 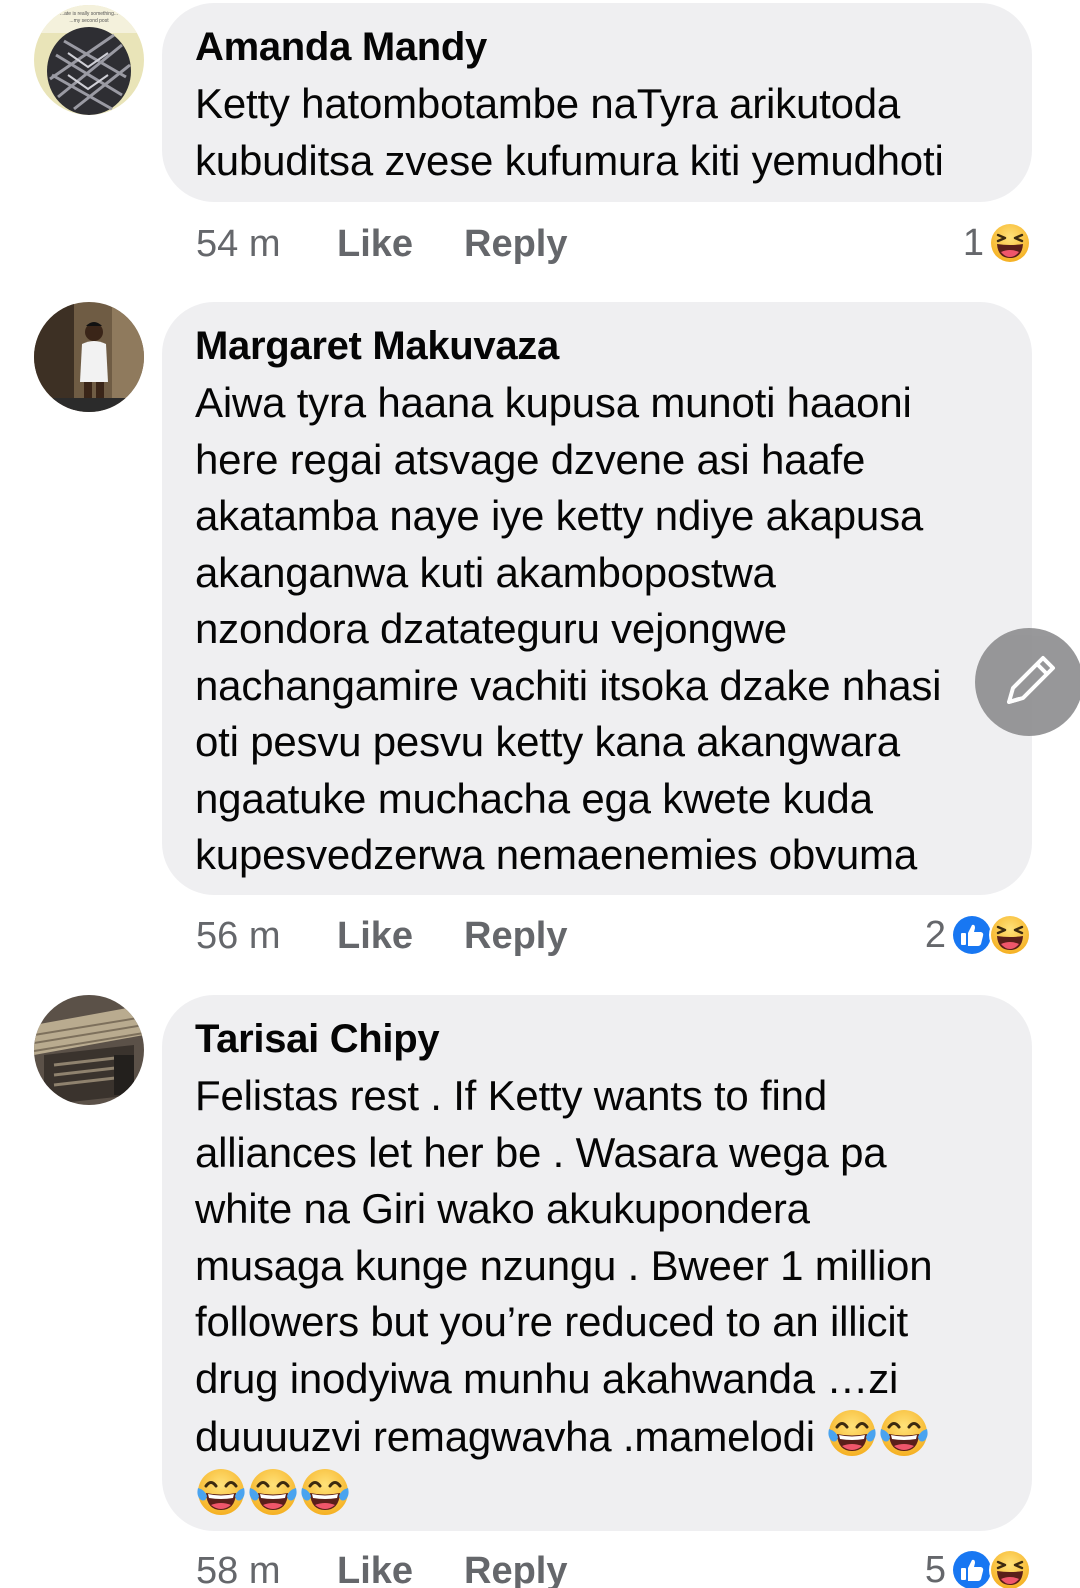 I want to click on avatar-tarisai-chipy-image, so click(x=89, y=1050).